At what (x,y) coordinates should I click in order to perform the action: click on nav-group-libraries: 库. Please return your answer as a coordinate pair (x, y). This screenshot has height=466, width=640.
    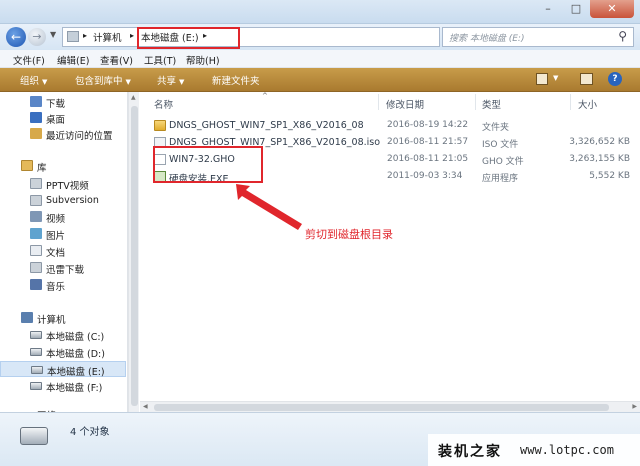
    Looking at the image, I should click on (63, 166).